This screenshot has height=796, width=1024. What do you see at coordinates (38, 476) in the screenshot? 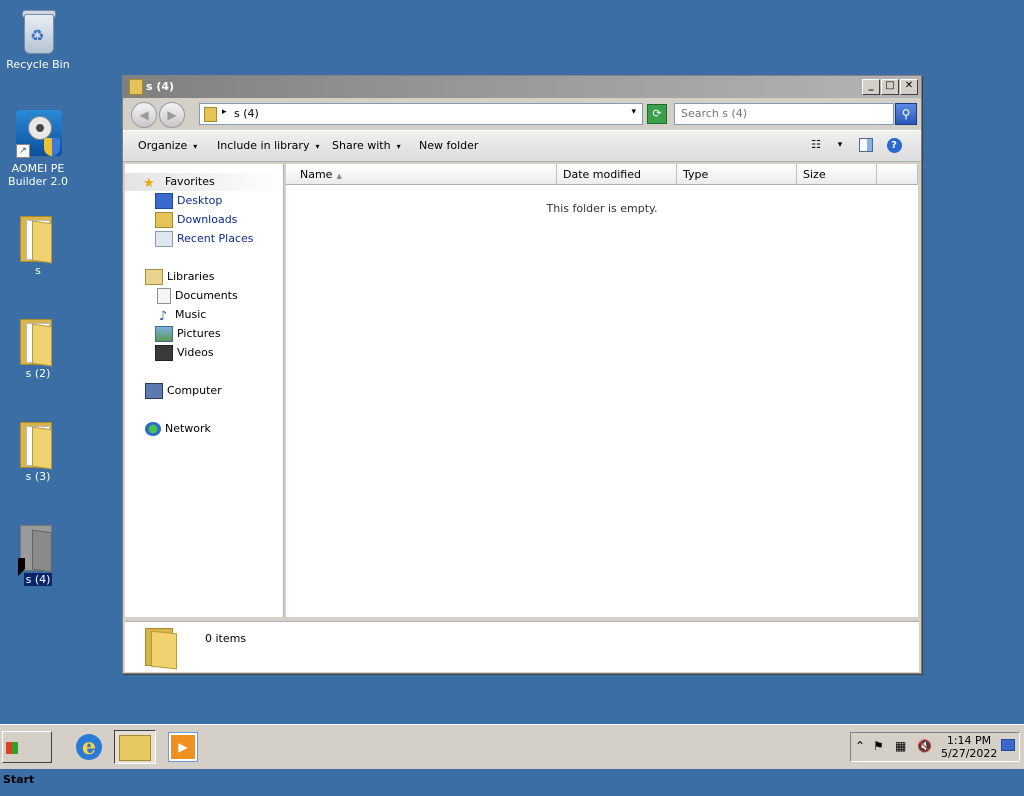
I see `desktop-icon-label: s (3)` at bounding box center [38, 476].